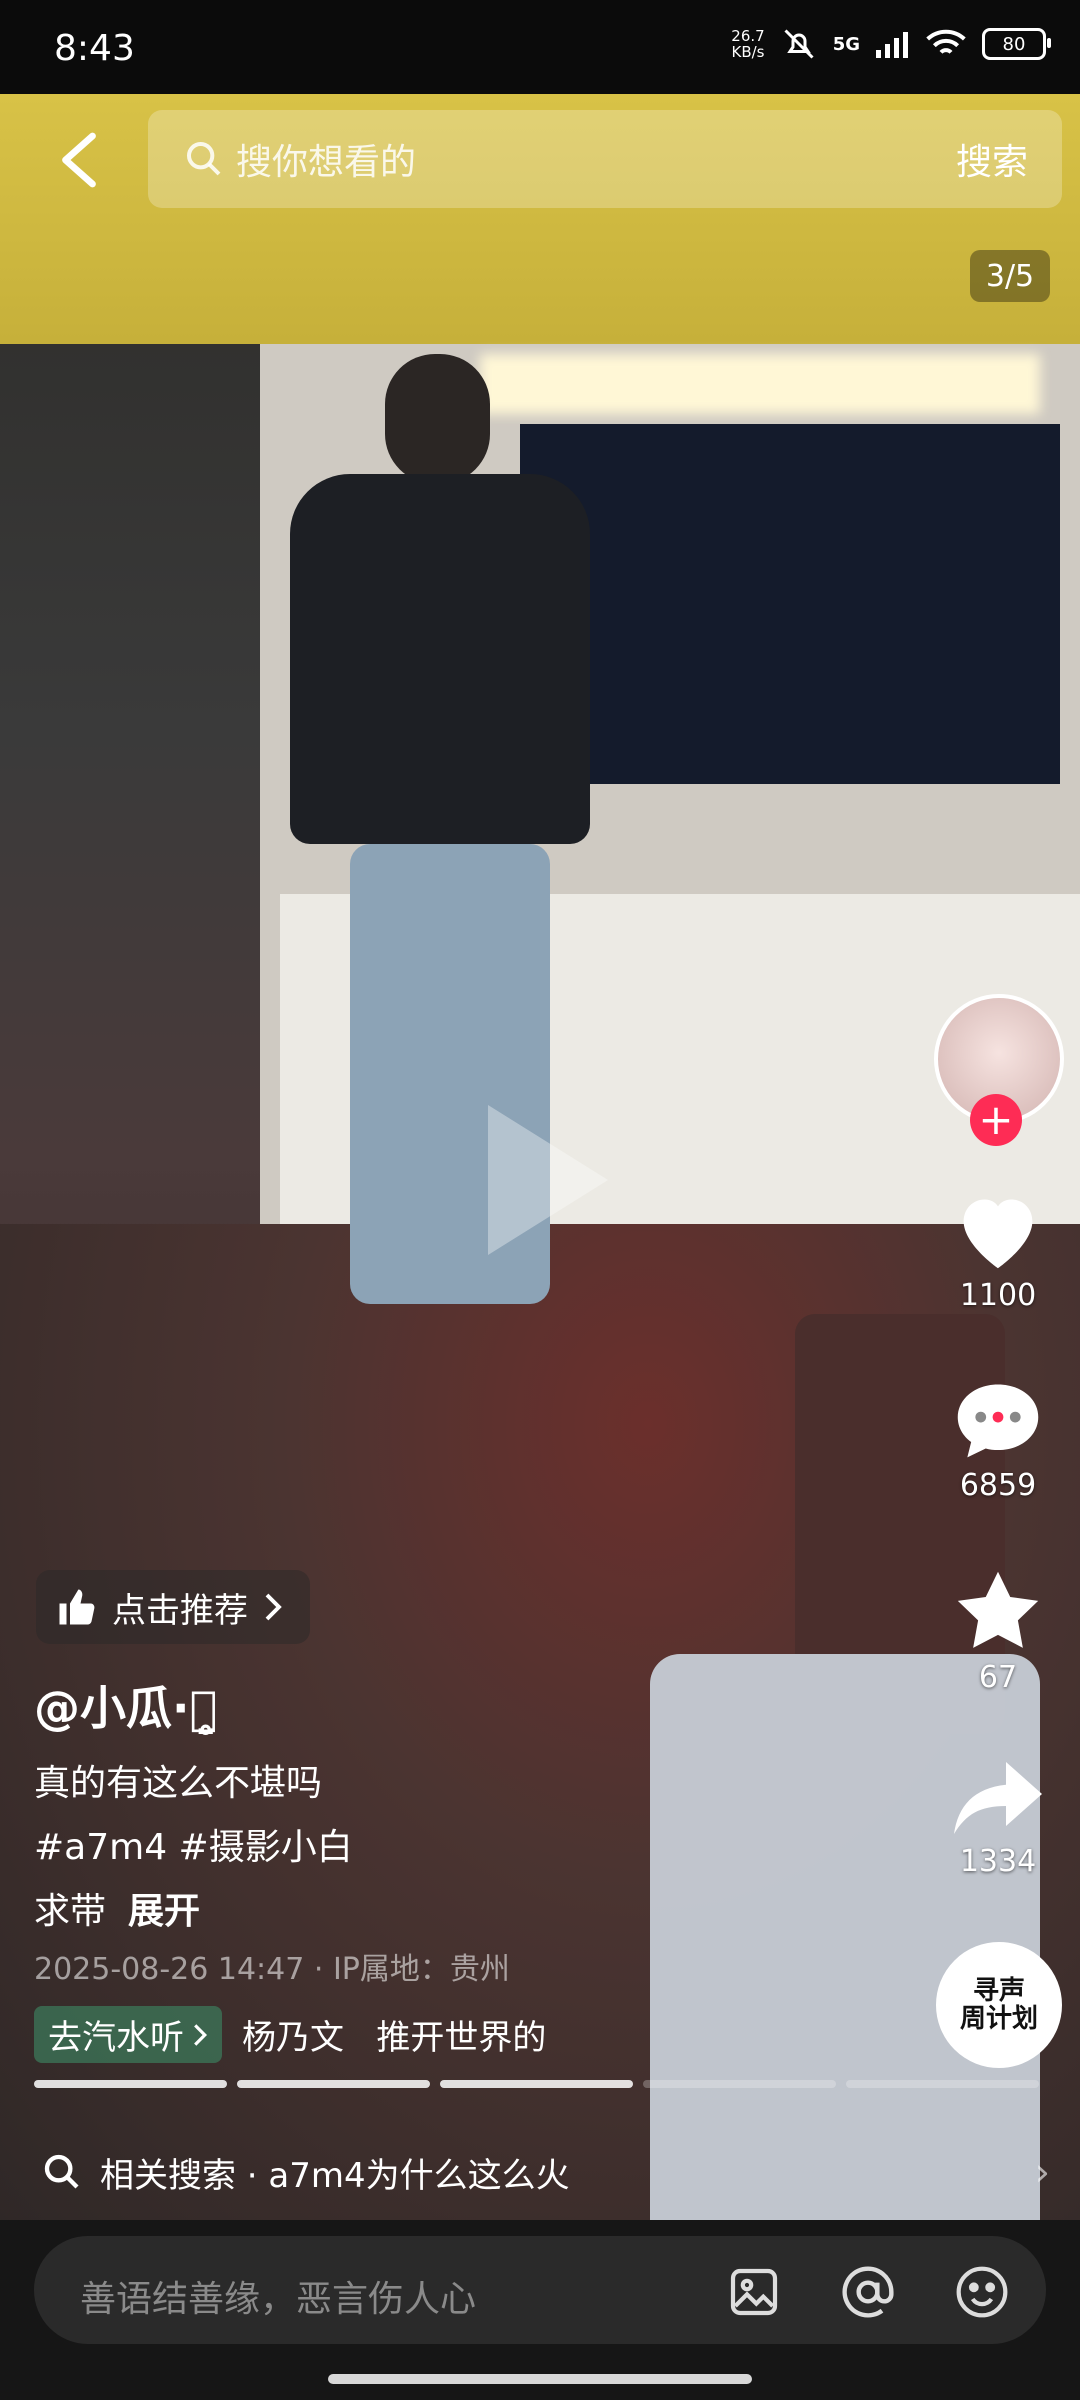 This screenshot has width=1080, height=2400. Describe the element at coordinates (998, 1295) in the screenshot. I see `like-count: 1100` at that location.